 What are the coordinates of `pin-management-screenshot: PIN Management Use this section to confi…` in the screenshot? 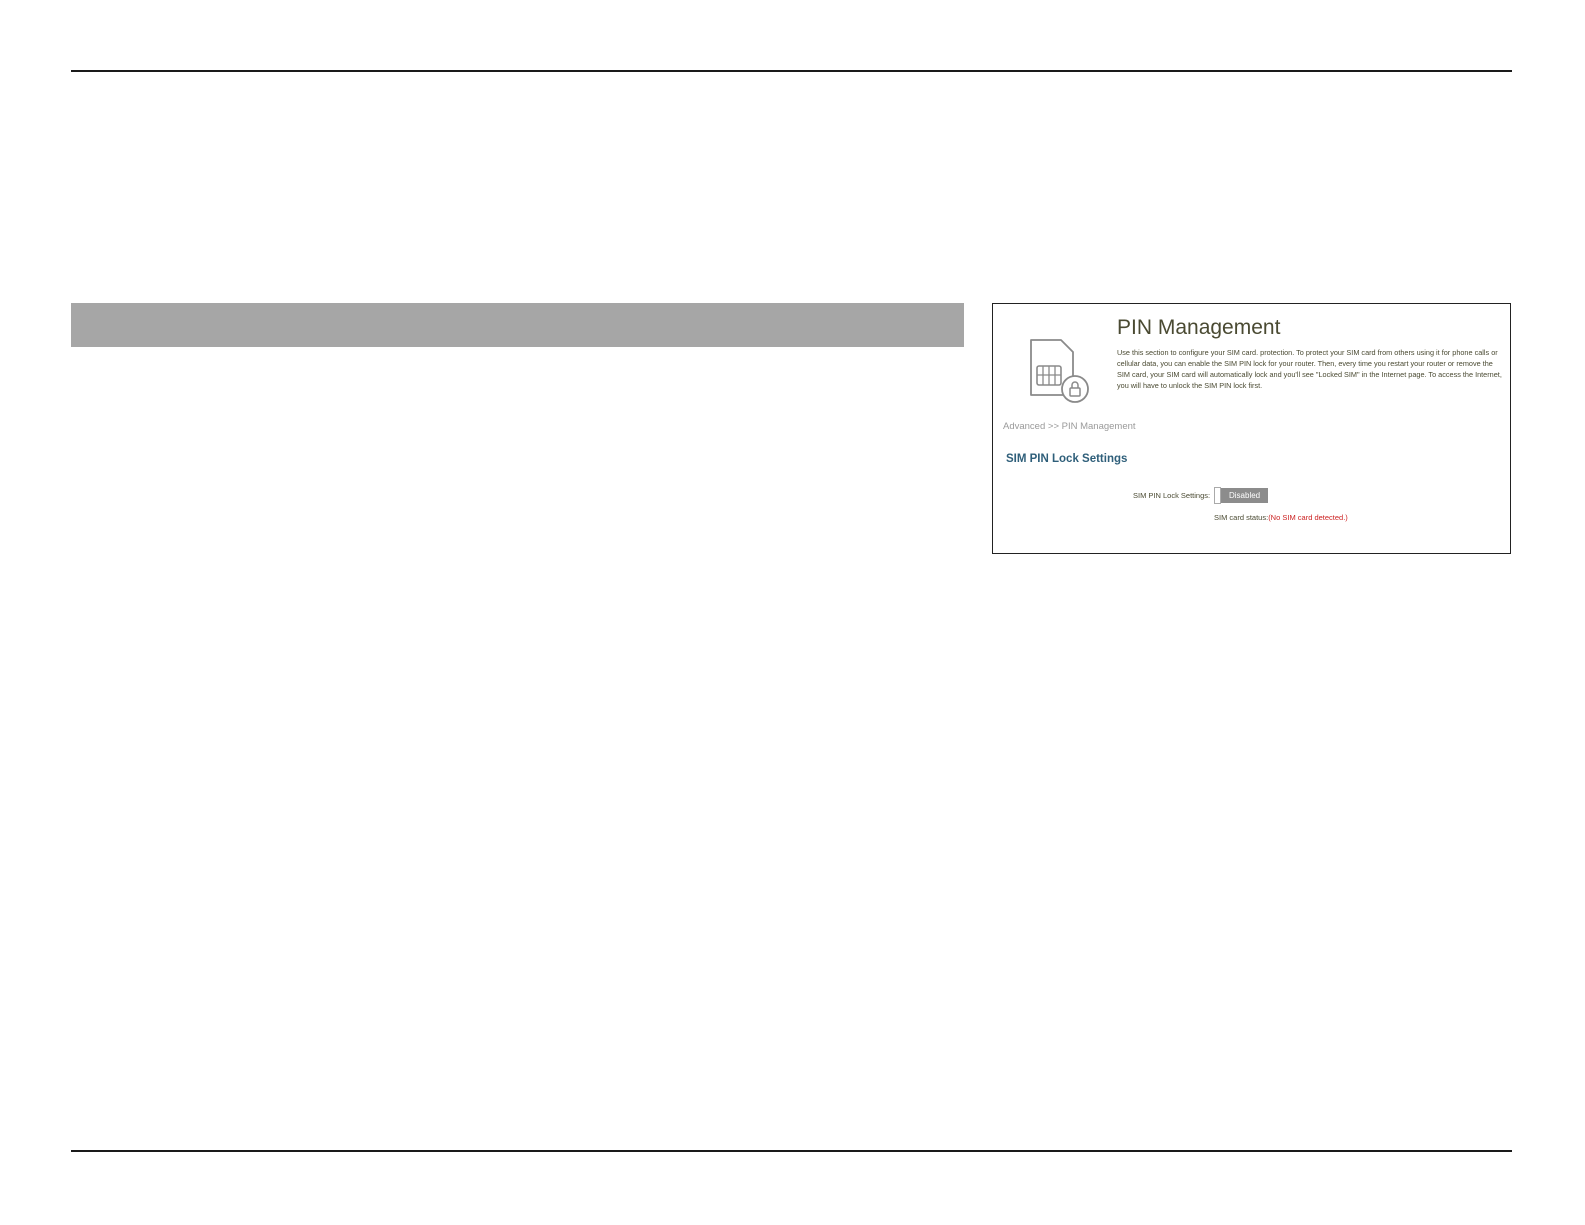 It's located at (1251, 428).